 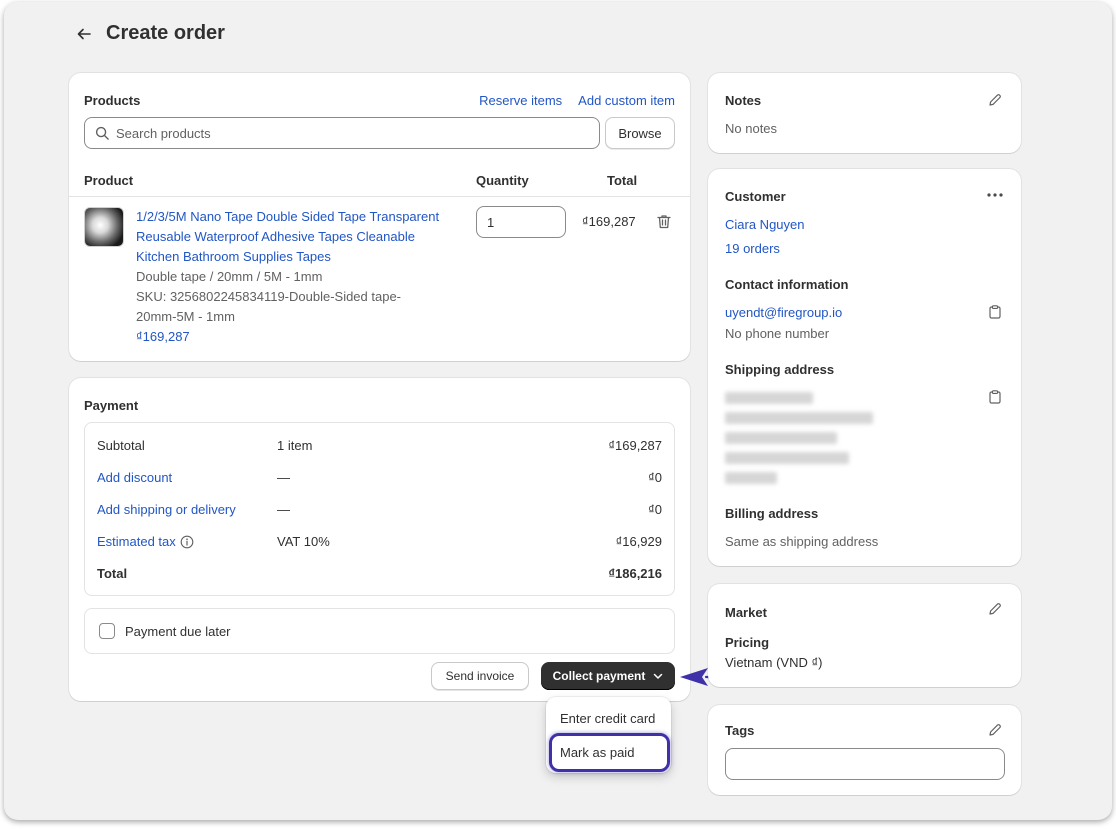 What do you see at coordinates (306, 257) in the screenshot?
I see `product-name-line3: Kitchen Bathroom Supplies Tapes` at bounding box center [306, 257].